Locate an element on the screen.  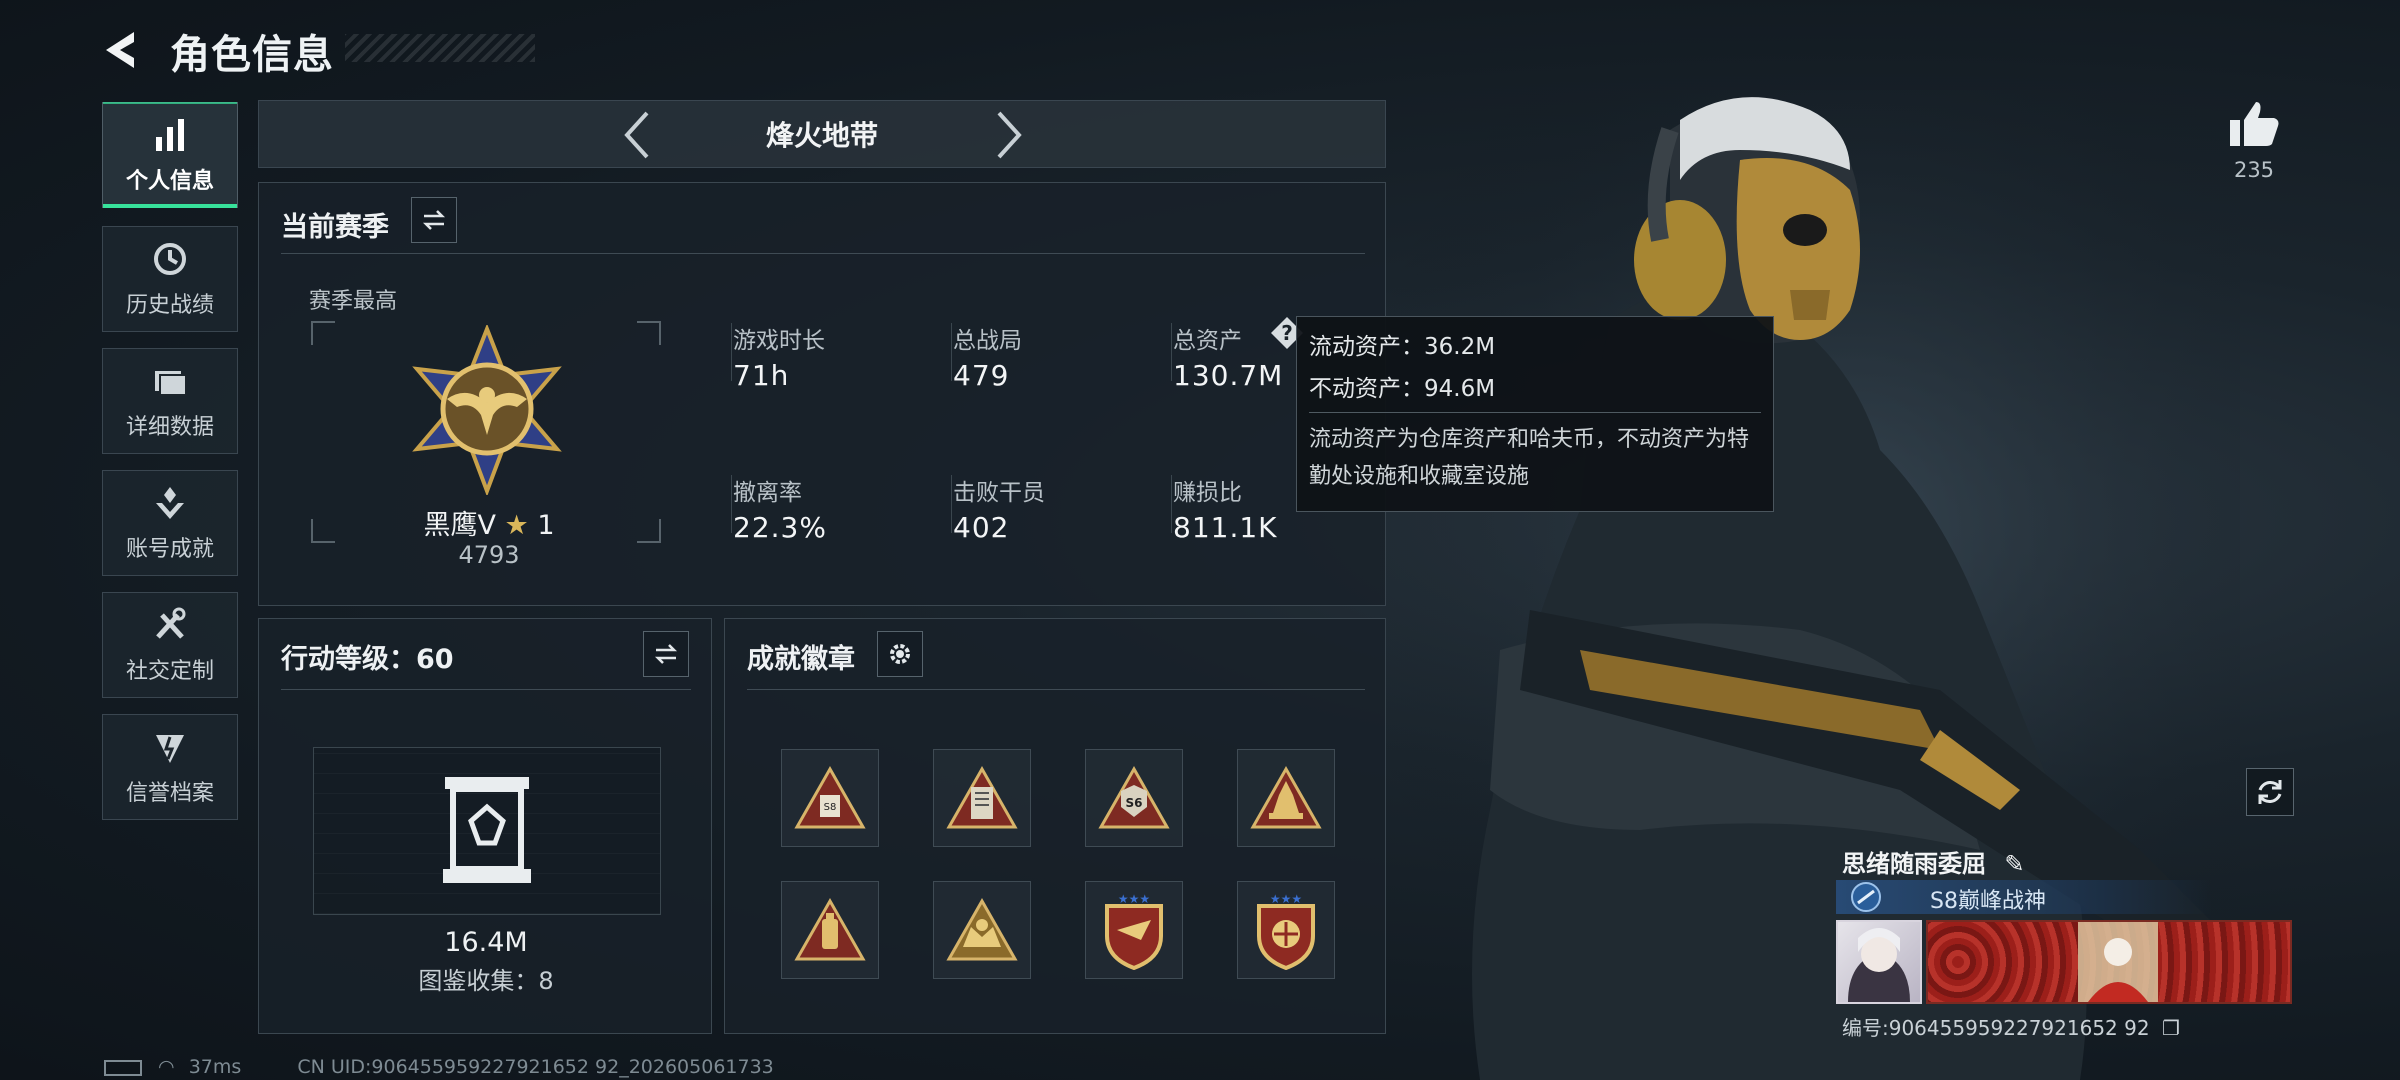
mode-title: 烽火地带 is located at coordinates (821, 135).